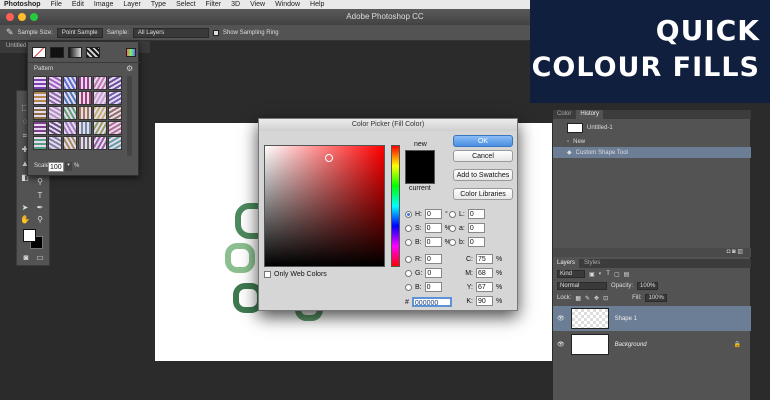 The image size is (770, 400). What do you see at coordinates (734, 252) in the screenshot?
I see `camera-icon: ◙` at bounding box center [734, 252].